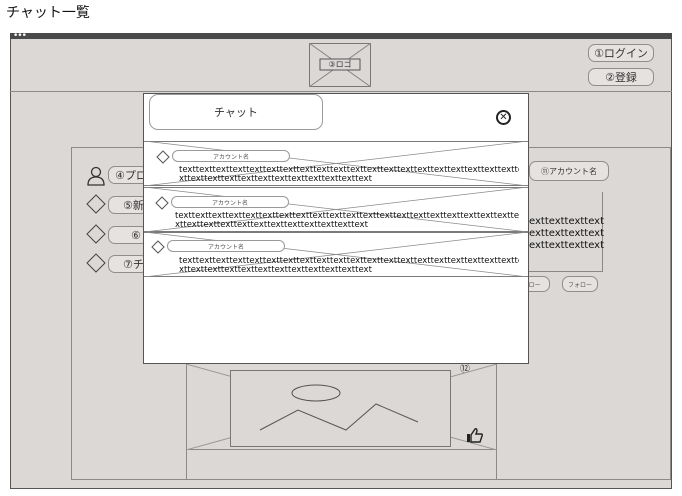  I want to click on register-label: ②登録, so click(621, 77).